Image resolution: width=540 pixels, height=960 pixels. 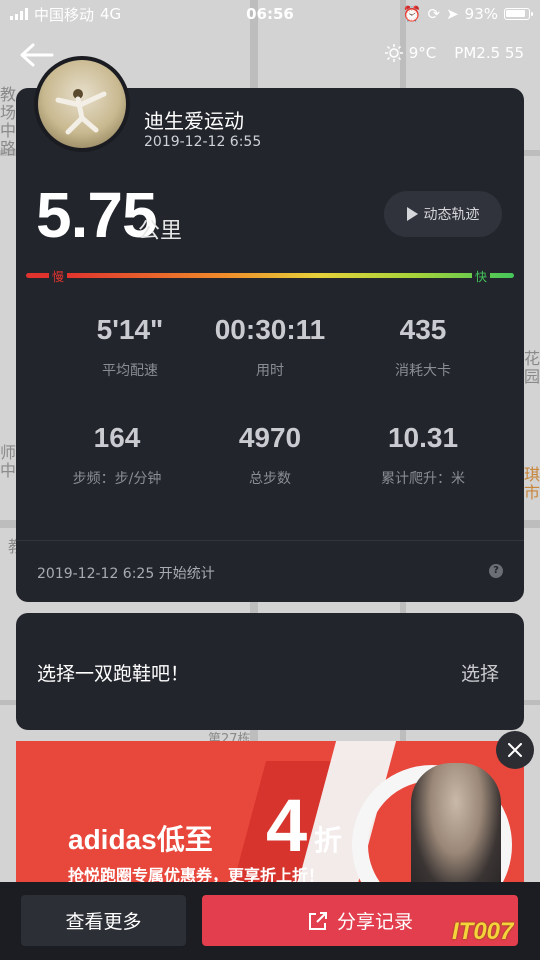 I want to click on avatar, so click(x=82, y=104).